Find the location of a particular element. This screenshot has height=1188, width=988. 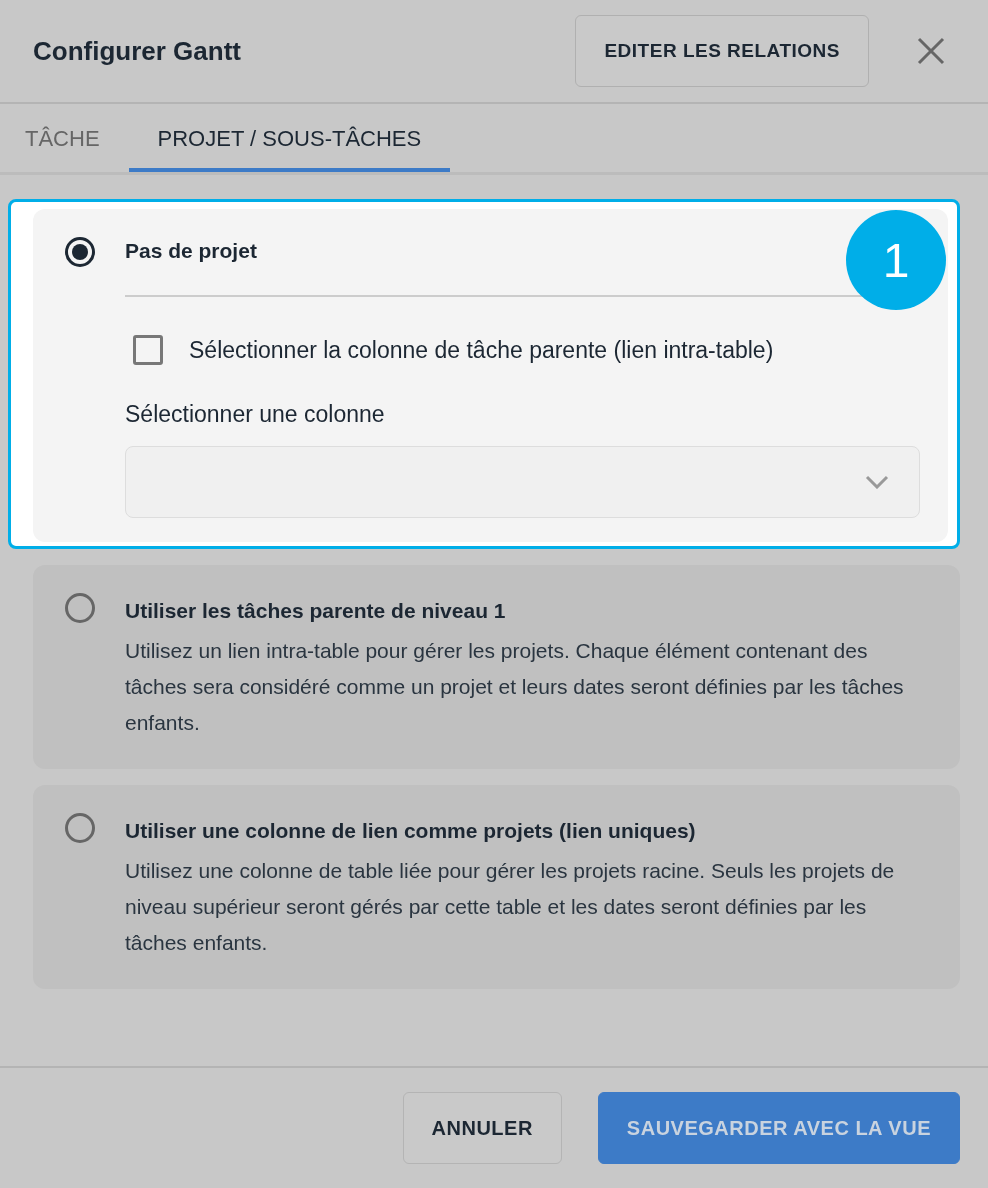

checkbox is located at coordinates (148, 350).